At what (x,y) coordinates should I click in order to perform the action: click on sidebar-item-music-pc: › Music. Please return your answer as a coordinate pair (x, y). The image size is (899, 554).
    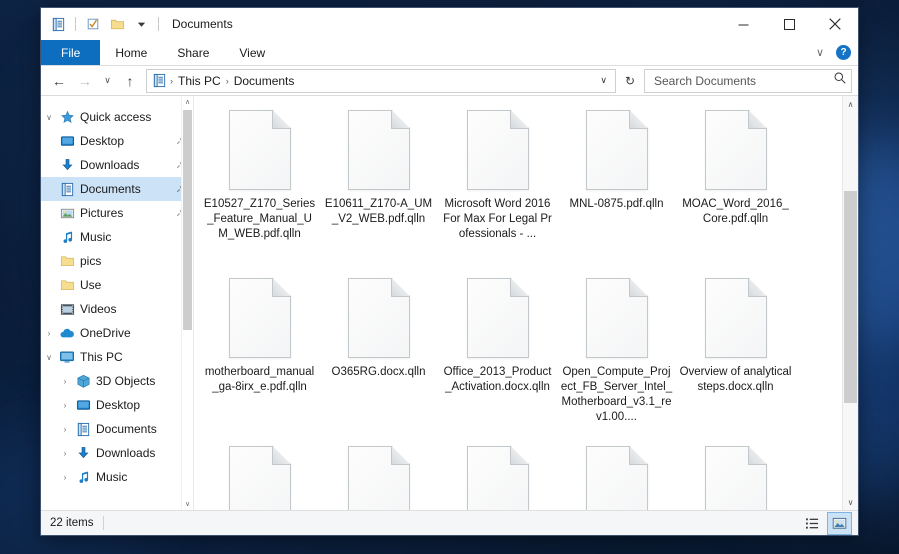
    Looking at the image, I should click on (117, 477).